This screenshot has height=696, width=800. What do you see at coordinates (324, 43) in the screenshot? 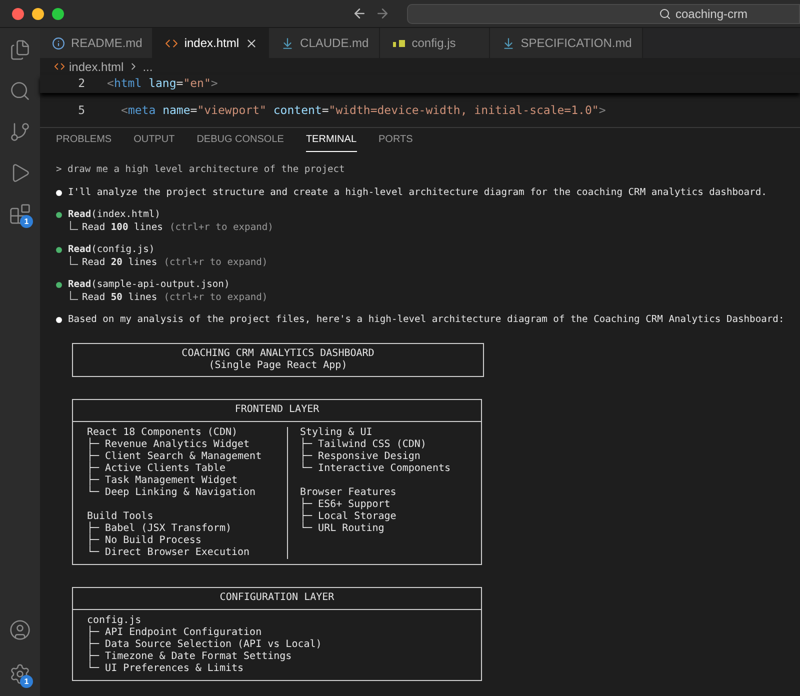
I see `editor-tab: CLAUDE.md` at bounding box center [324, 43].